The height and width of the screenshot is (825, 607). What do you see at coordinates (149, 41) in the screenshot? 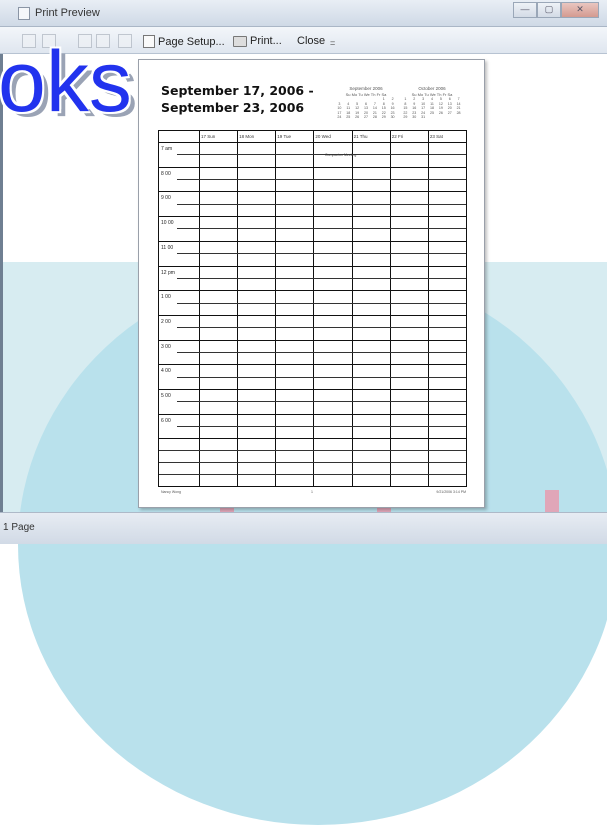
I see `page-setup-icon` at bounding box center [149, 41].